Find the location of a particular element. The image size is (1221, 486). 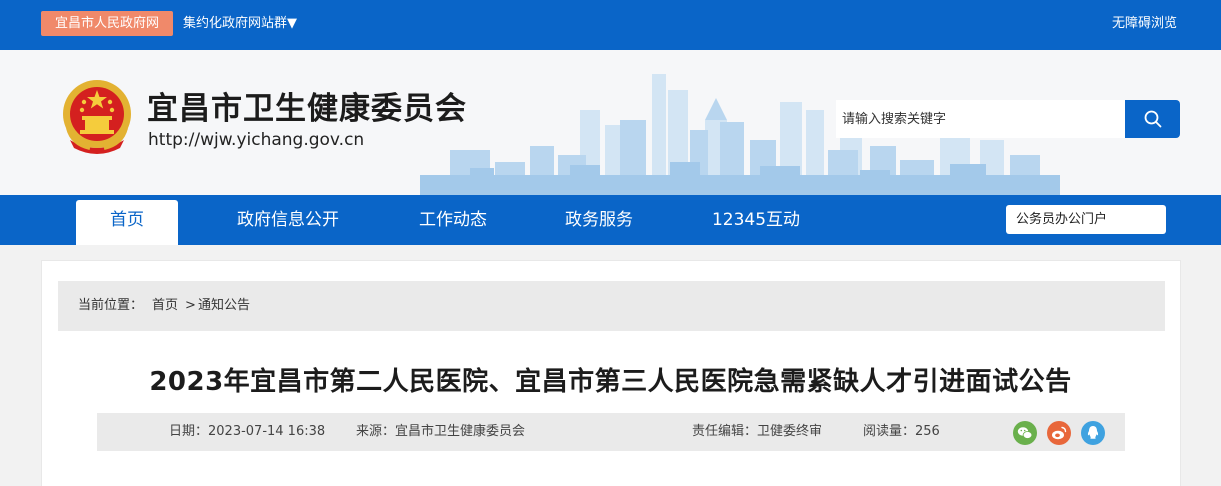

weibo-icon is located at coordinates (1059, 433).